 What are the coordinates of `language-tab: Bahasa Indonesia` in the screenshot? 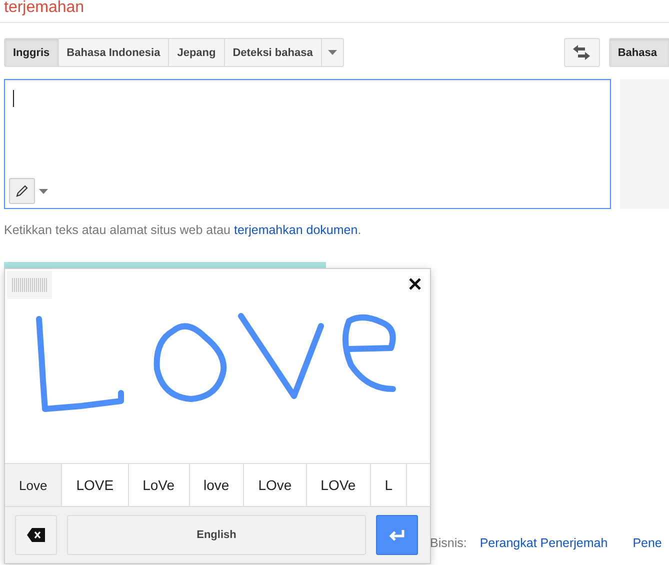 It's located at (114, 52).